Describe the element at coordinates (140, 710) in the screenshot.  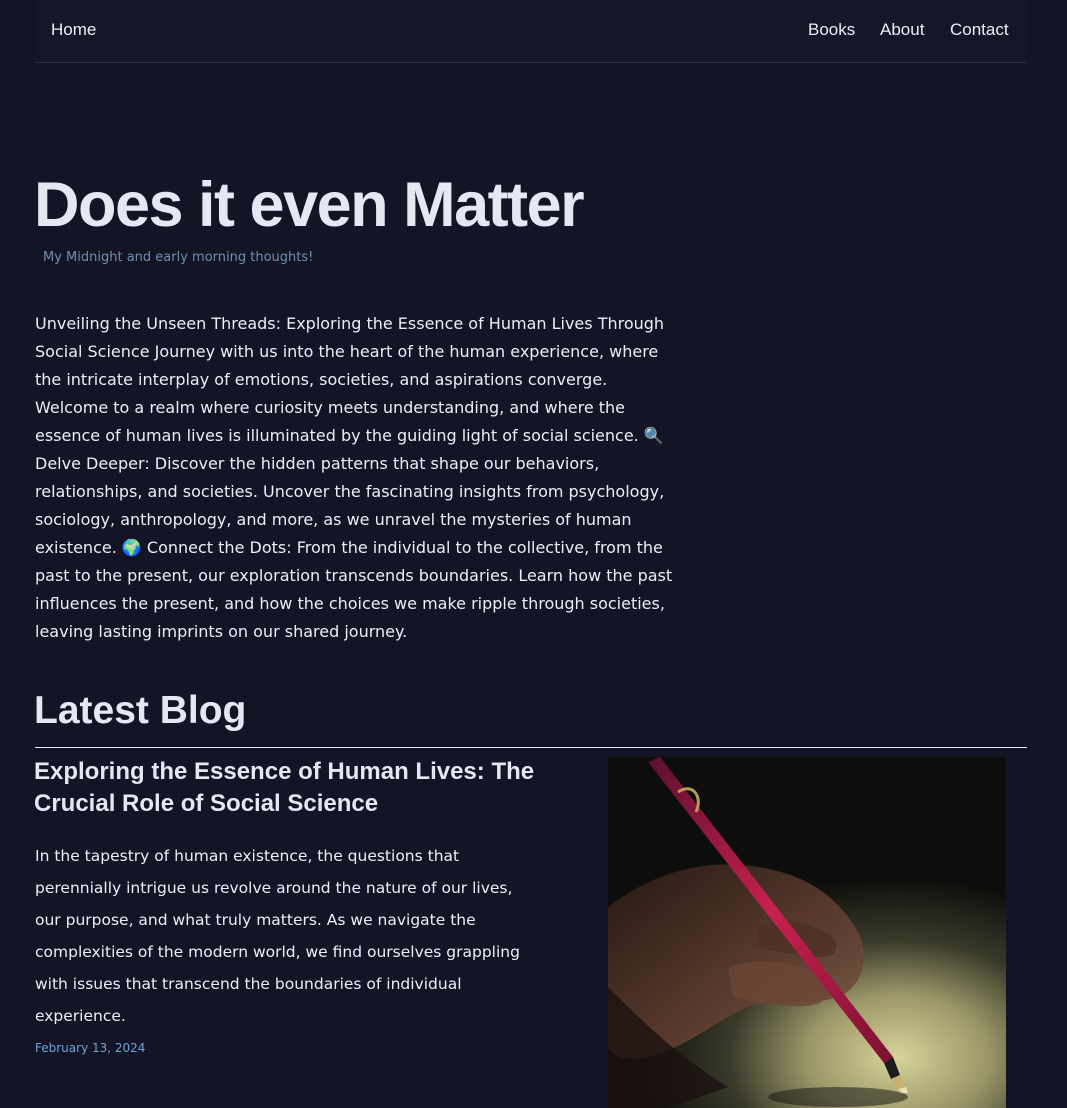
I see `latest-blog-heading: Latest Blog` at that location.